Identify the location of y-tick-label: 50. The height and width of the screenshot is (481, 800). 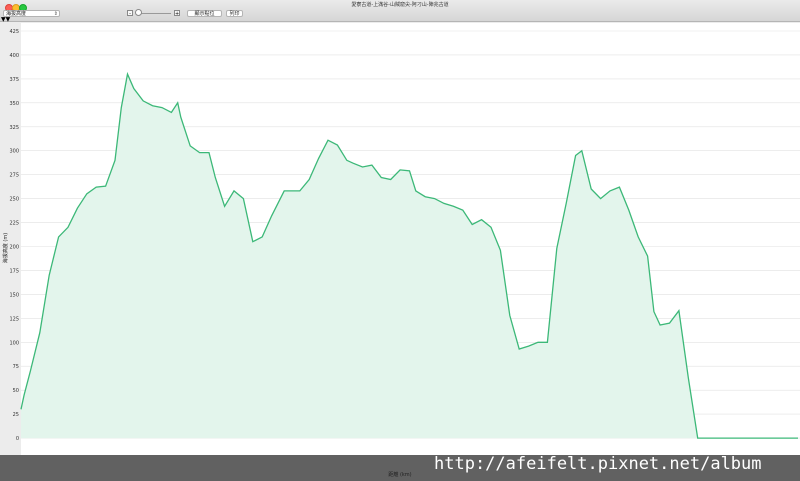
(16, 391).